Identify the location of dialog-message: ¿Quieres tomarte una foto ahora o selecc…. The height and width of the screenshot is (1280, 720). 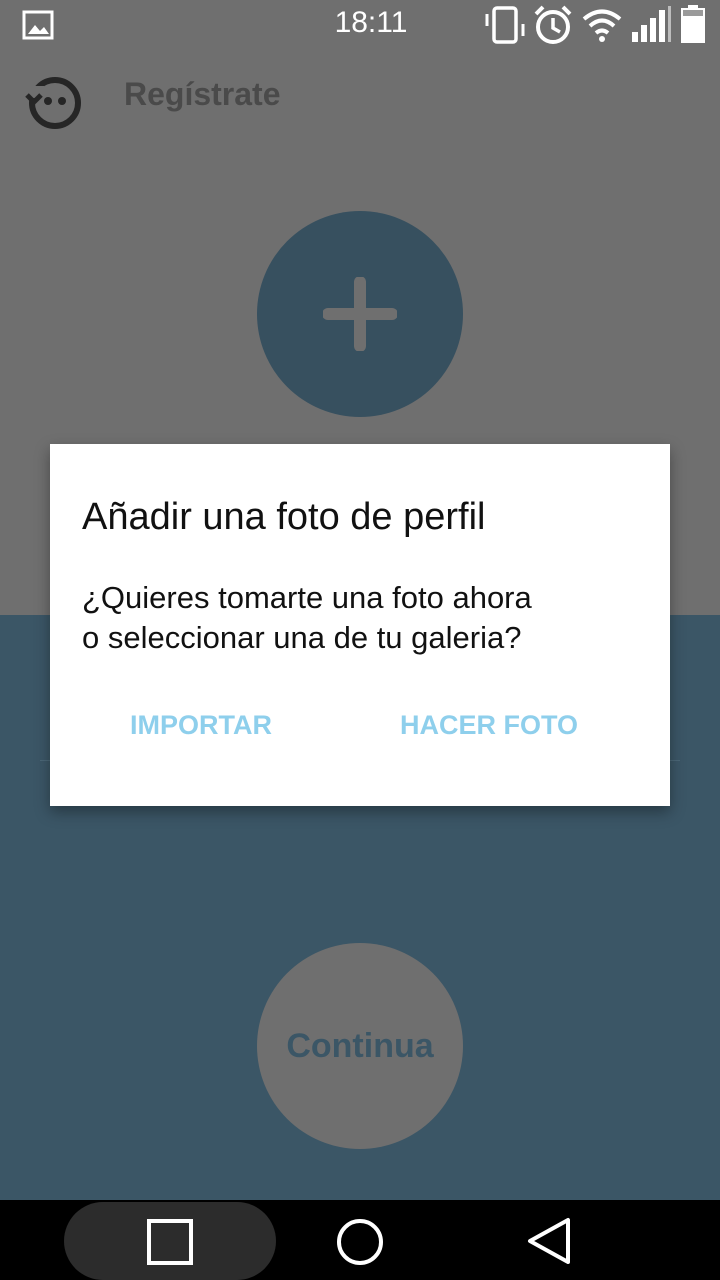
(362, 618).